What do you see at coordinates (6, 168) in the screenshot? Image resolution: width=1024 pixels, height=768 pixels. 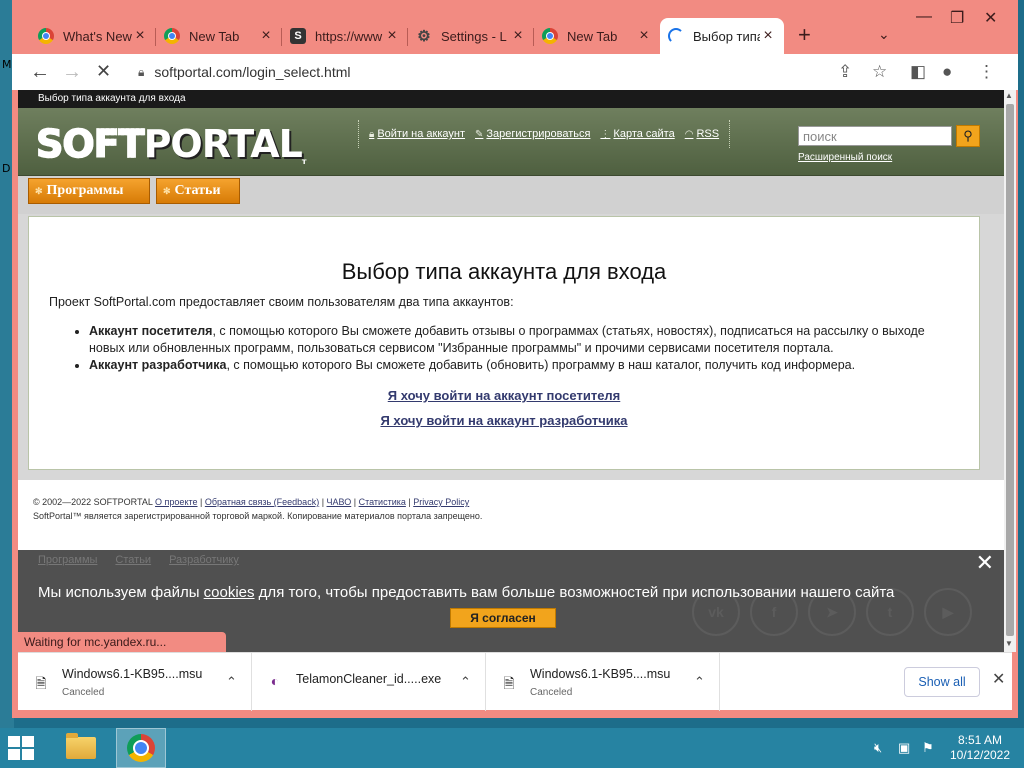 I see `desktop-icon-label: D` at bounding box center [6, 168].